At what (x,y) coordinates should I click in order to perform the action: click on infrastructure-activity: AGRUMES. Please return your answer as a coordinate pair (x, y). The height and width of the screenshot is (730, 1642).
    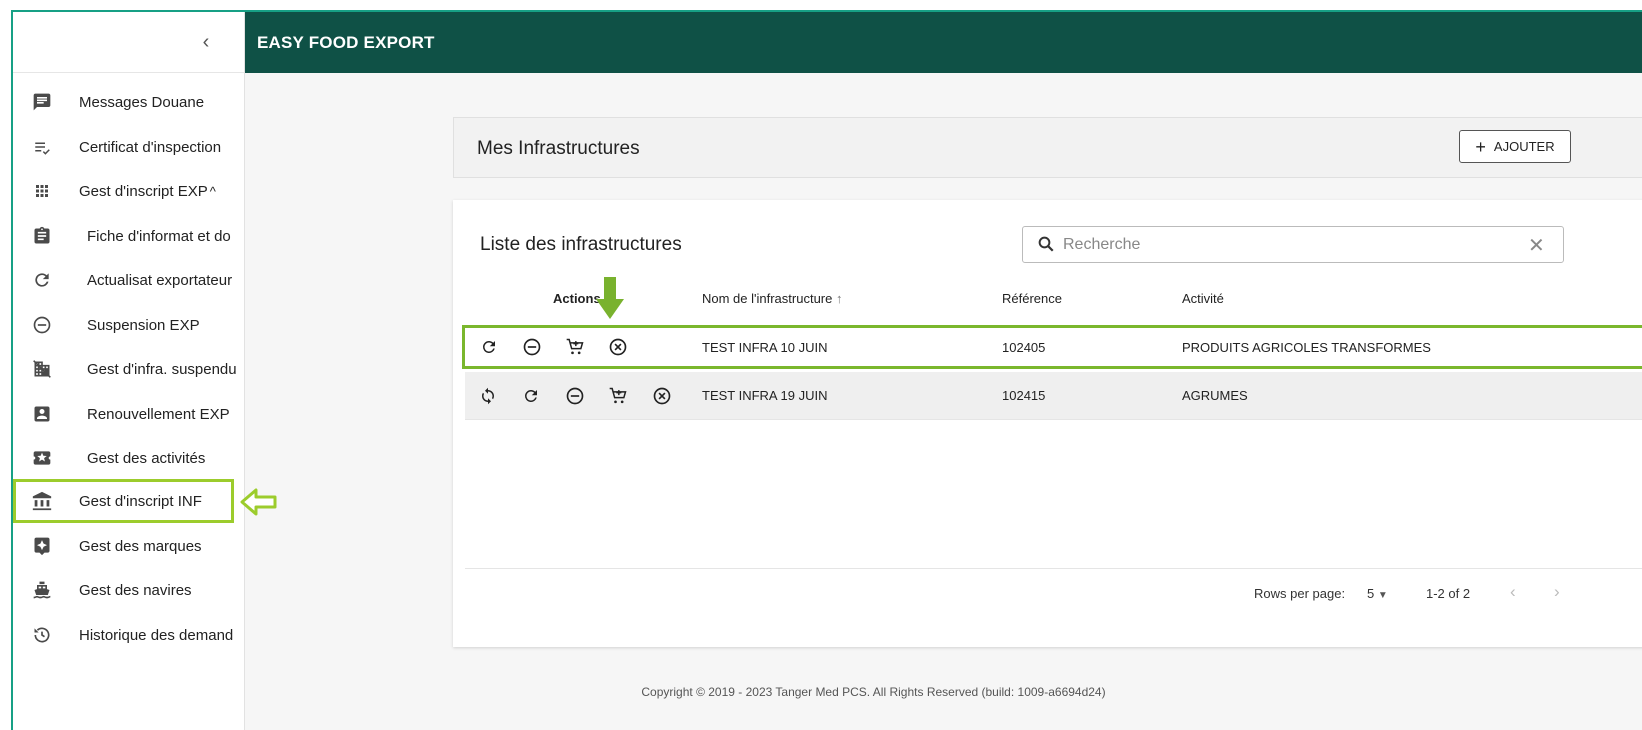
    Looking at the image, I should click on (1215, 395).